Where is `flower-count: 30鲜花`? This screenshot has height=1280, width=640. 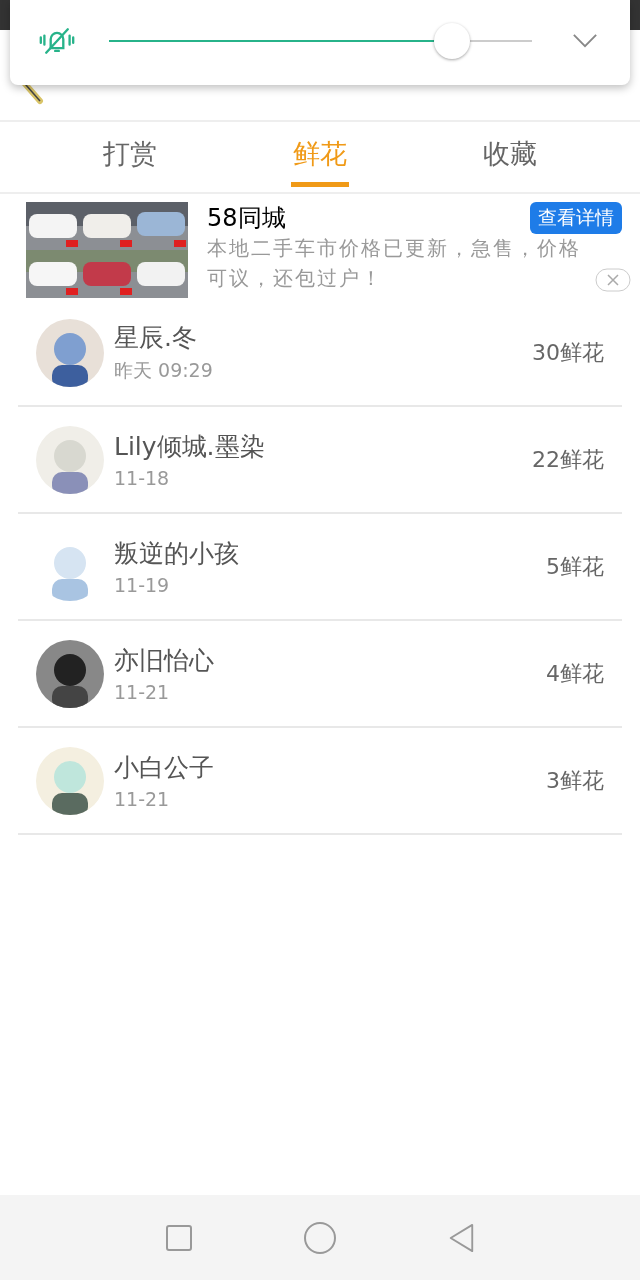
flower-count: 30鲜花 is located at coordinates (568, 352).